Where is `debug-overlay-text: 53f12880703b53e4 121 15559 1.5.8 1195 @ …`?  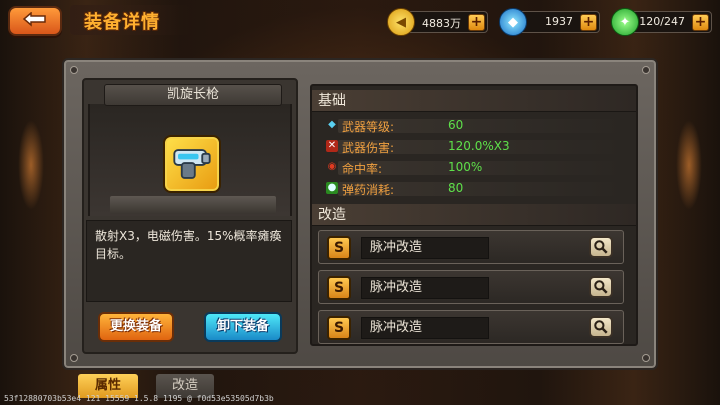 debug-overlay-text: 53f12880703b53e4 121 15559 1.5.8 1195 @ … is located at coordinates (139, 398).